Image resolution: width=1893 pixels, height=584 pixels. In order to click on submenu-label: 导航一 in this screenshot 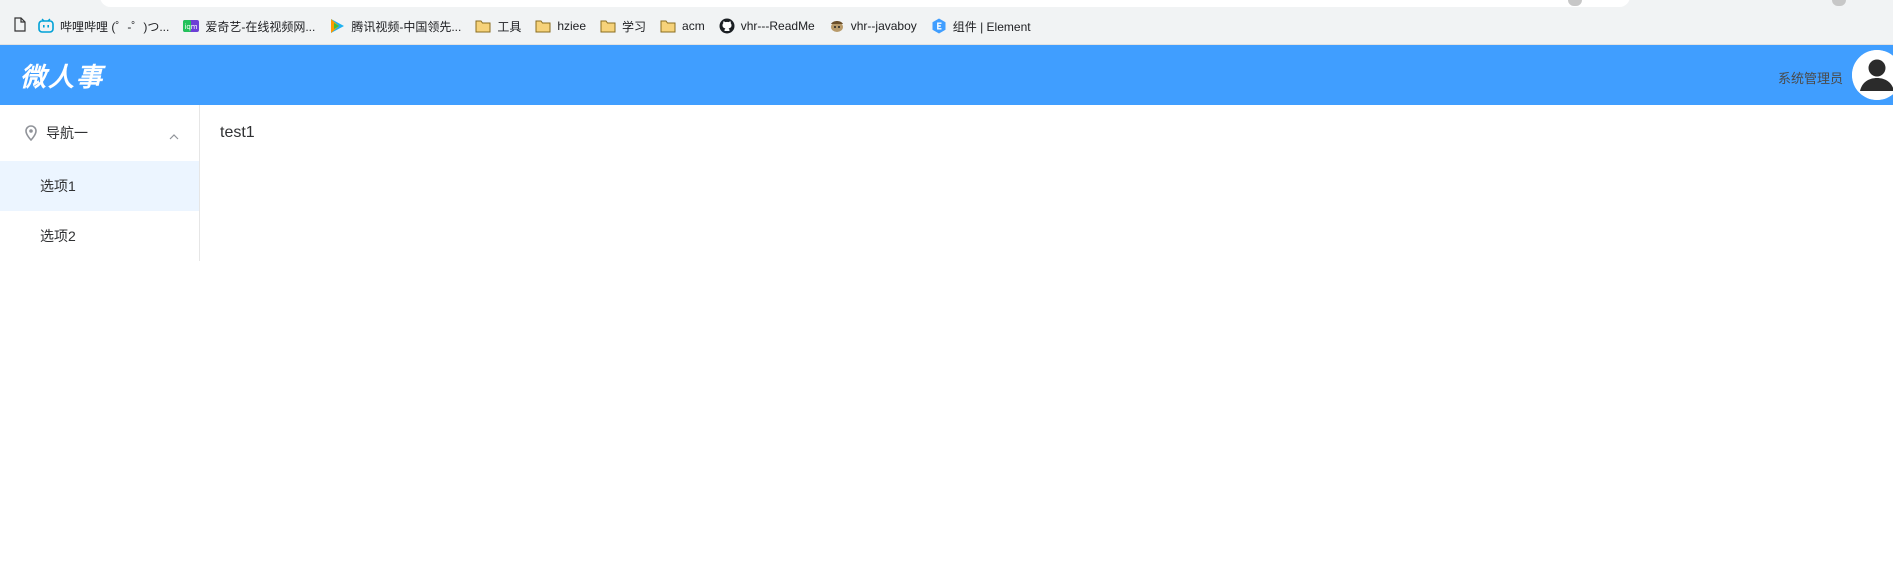, I will do `click(67, 133)`.